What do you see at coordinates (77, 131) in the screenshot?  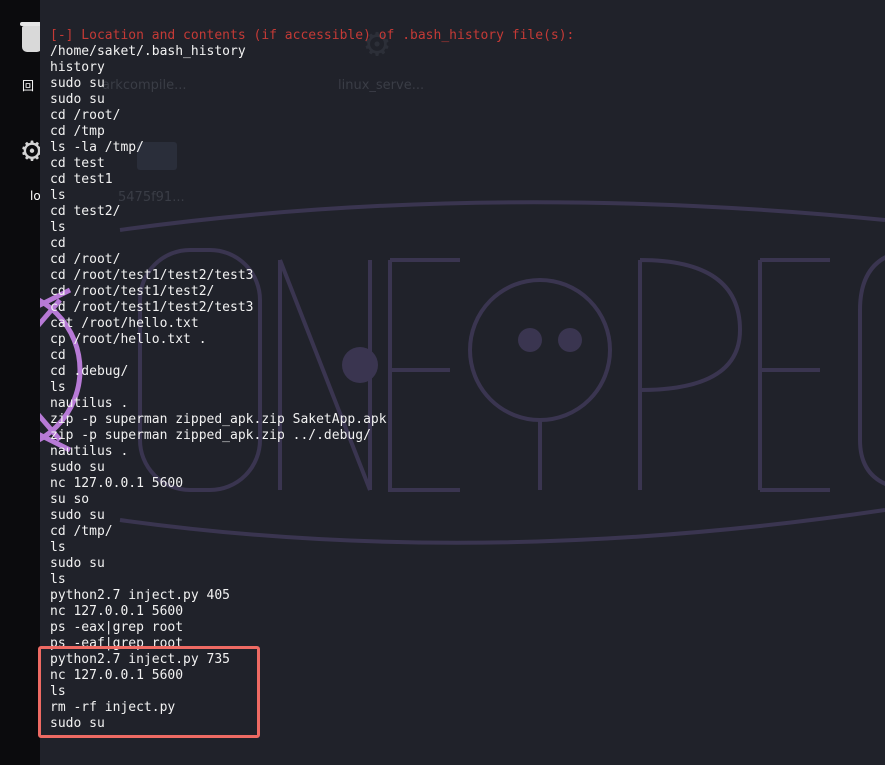 I see `history-line: cd /tmp` at bounding box center [77, 131].